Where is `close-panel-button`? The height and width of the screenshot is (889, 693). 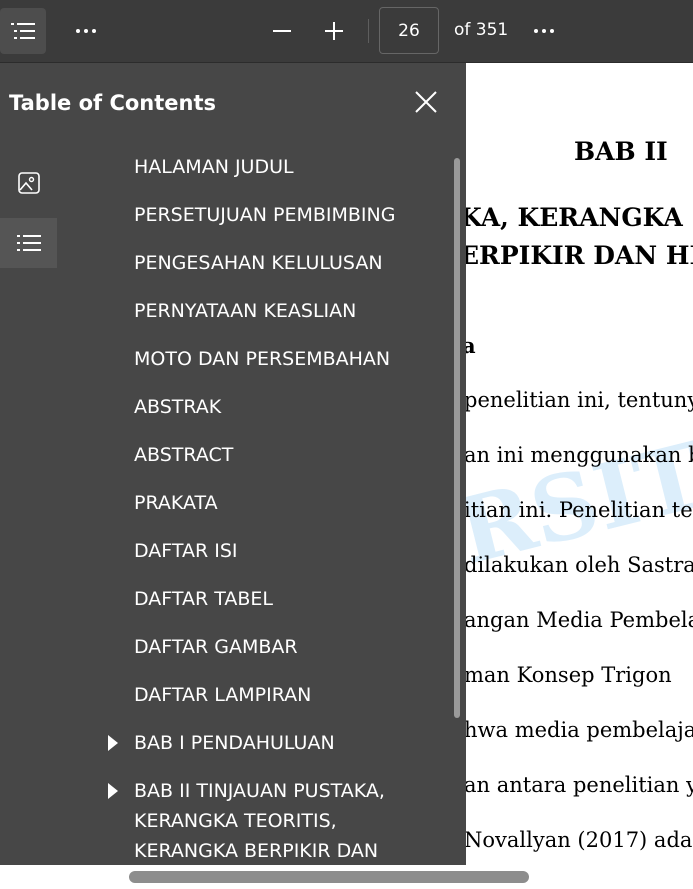 close-panel-button is located at coordinates (426, 102).